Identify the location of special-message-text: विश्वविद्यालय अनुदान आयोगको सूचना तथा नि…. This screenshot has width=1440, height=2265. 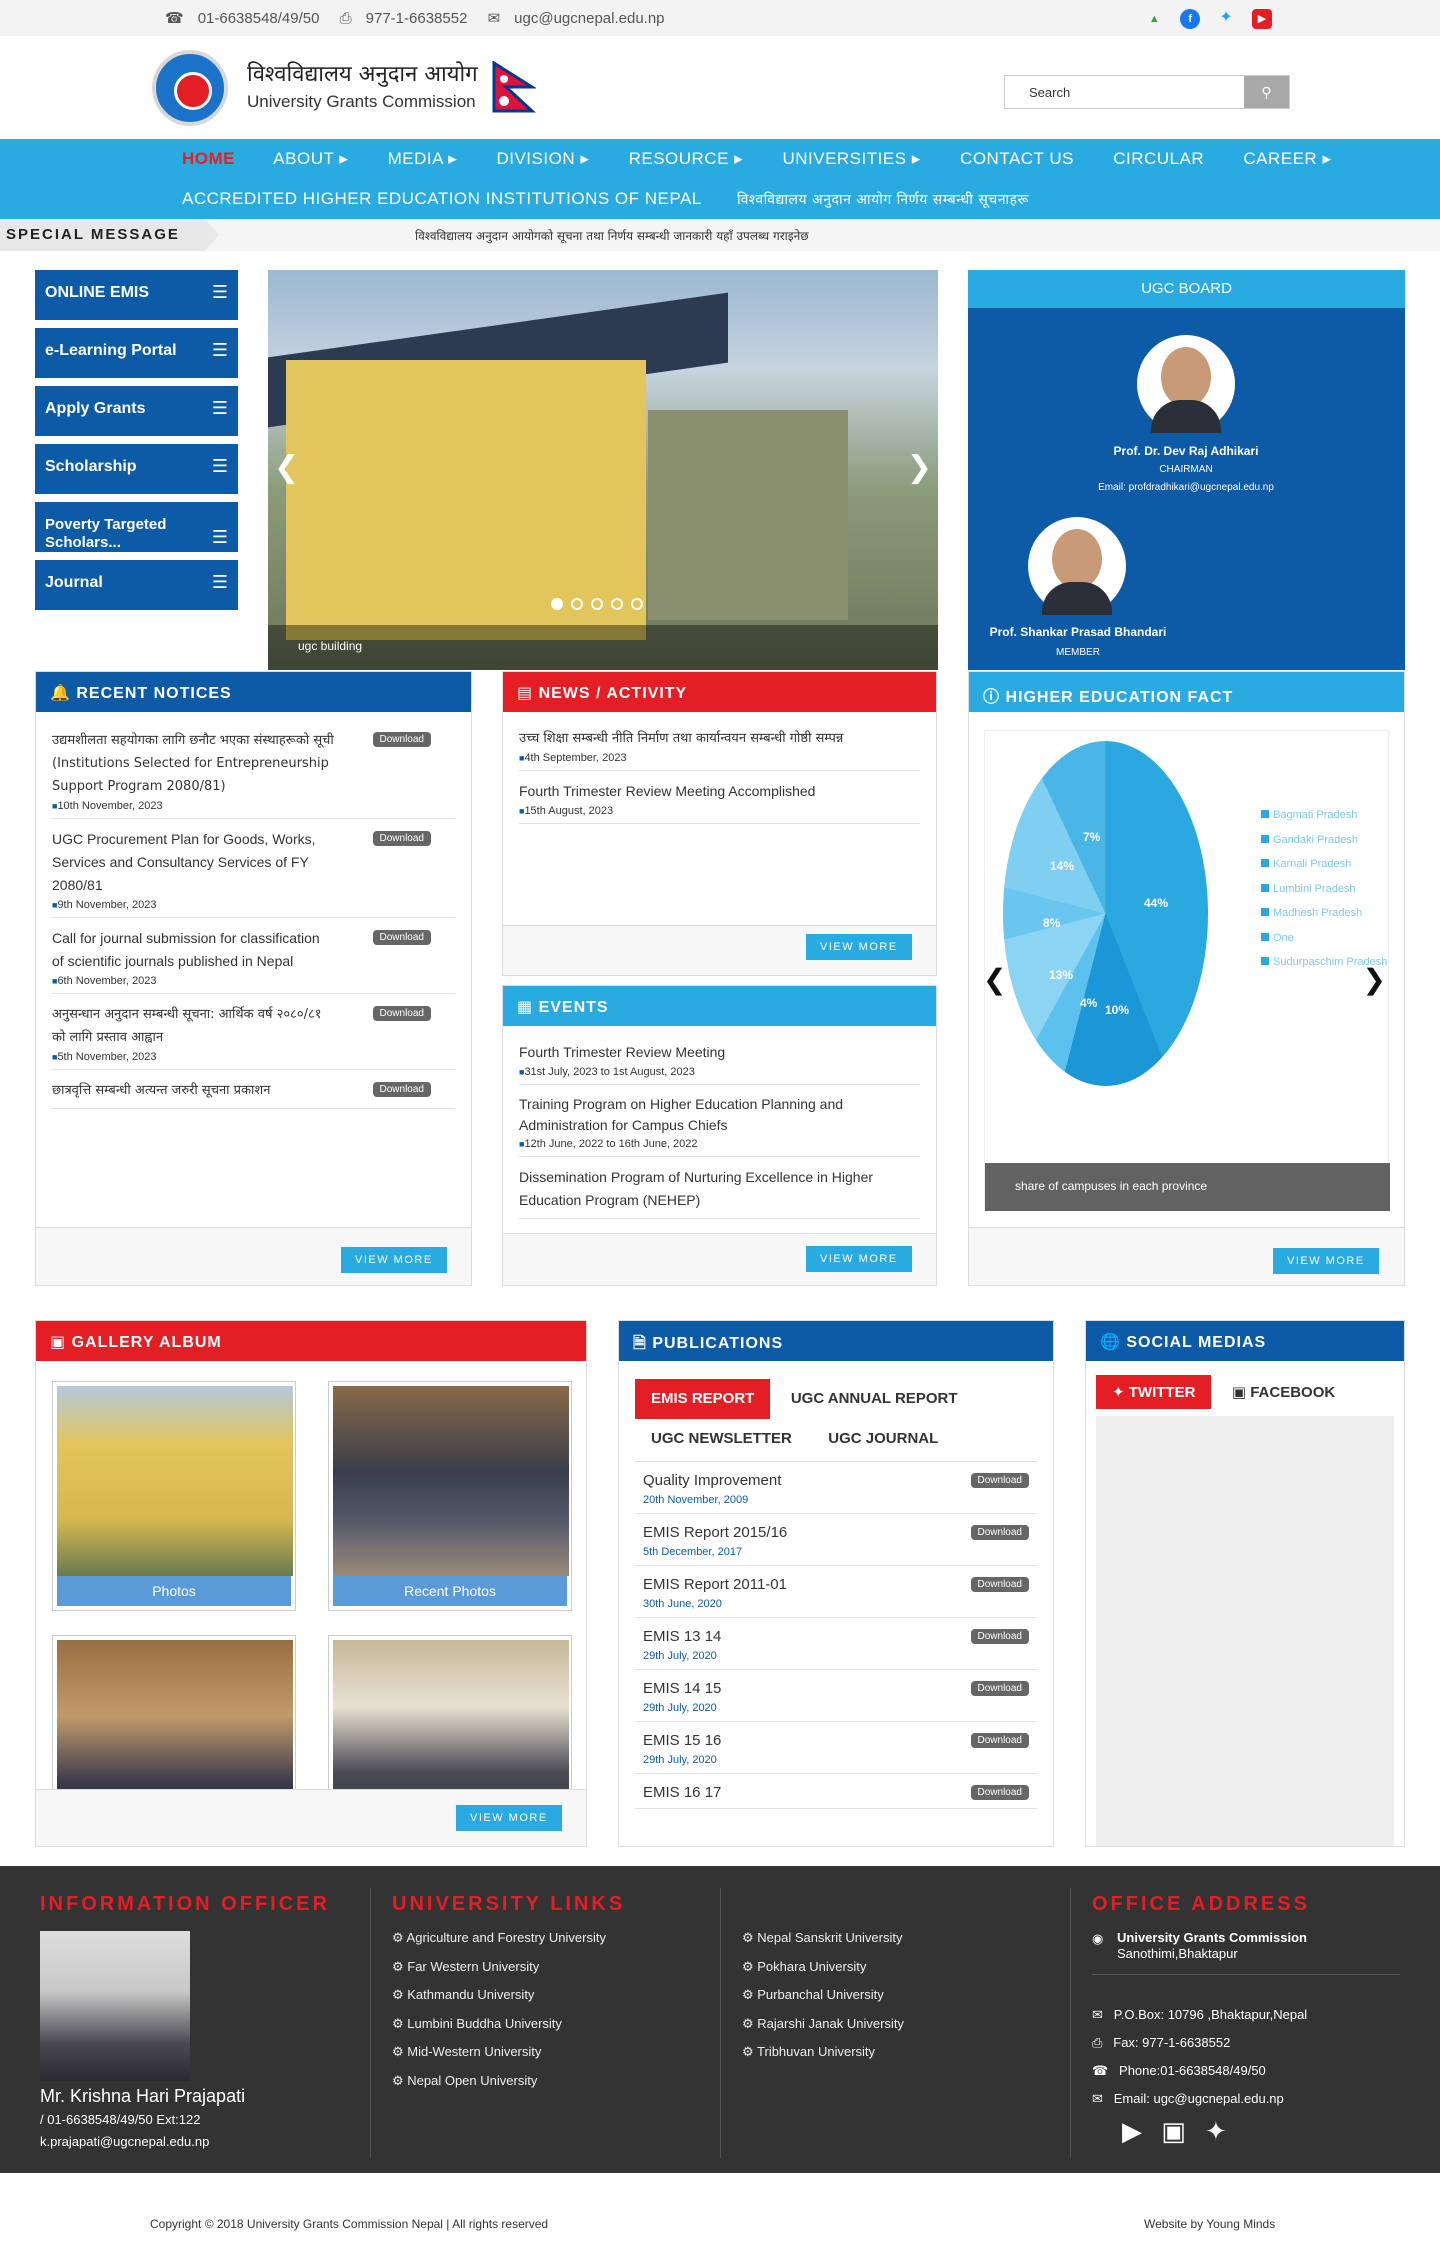
(612, 235).